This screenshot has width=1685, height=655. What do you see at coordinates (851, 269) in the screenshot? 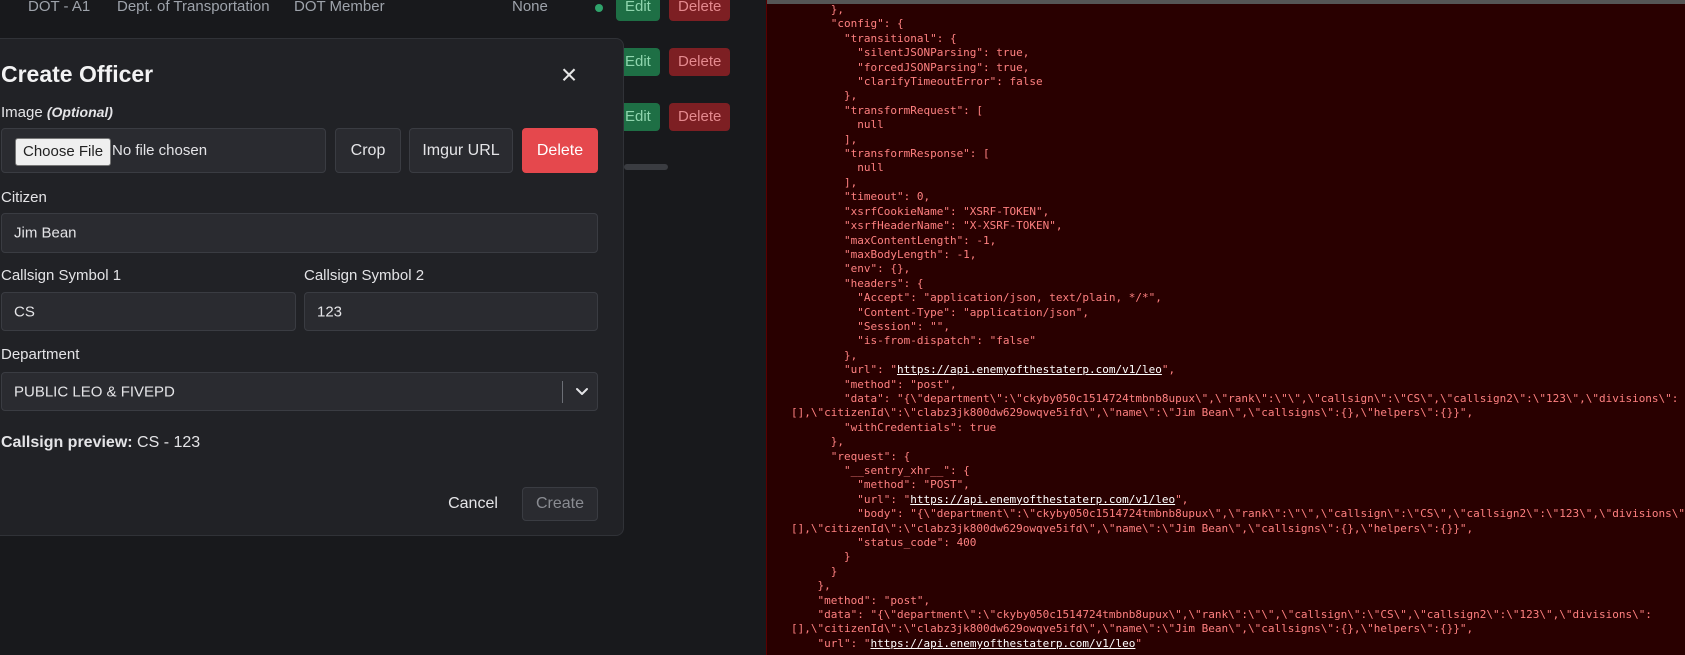
I see `console-line: "env": {},` at bounding box center [851, 269].